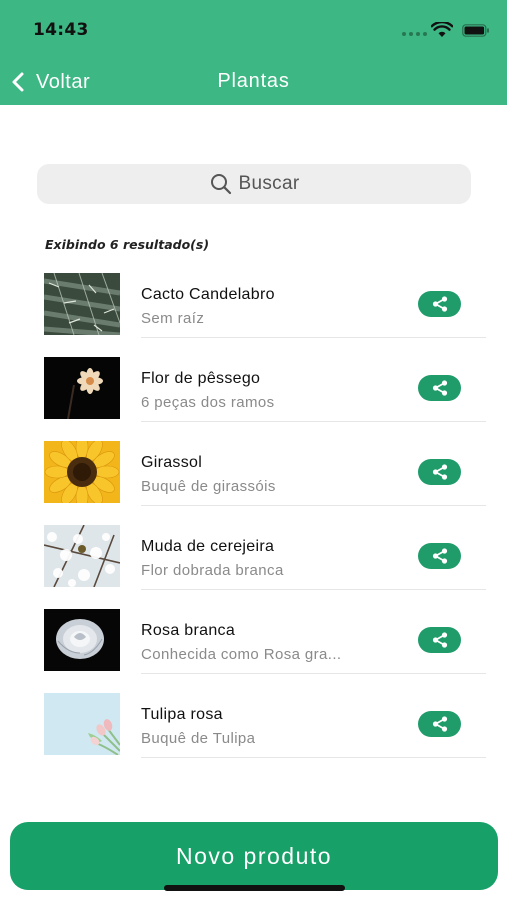  I want to click on header: 14:43 Voltar Plantas, so click(253, 52).